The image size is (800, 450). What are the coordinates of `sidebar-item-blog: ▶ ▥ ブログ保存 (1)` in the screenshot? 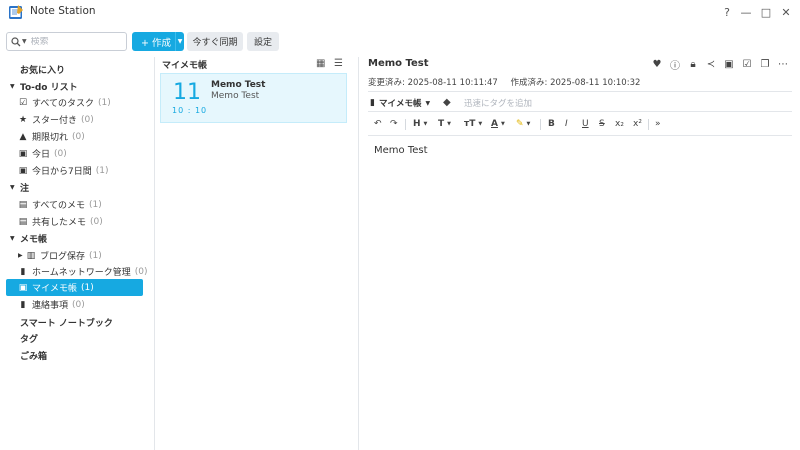 It's located at (86, 255).